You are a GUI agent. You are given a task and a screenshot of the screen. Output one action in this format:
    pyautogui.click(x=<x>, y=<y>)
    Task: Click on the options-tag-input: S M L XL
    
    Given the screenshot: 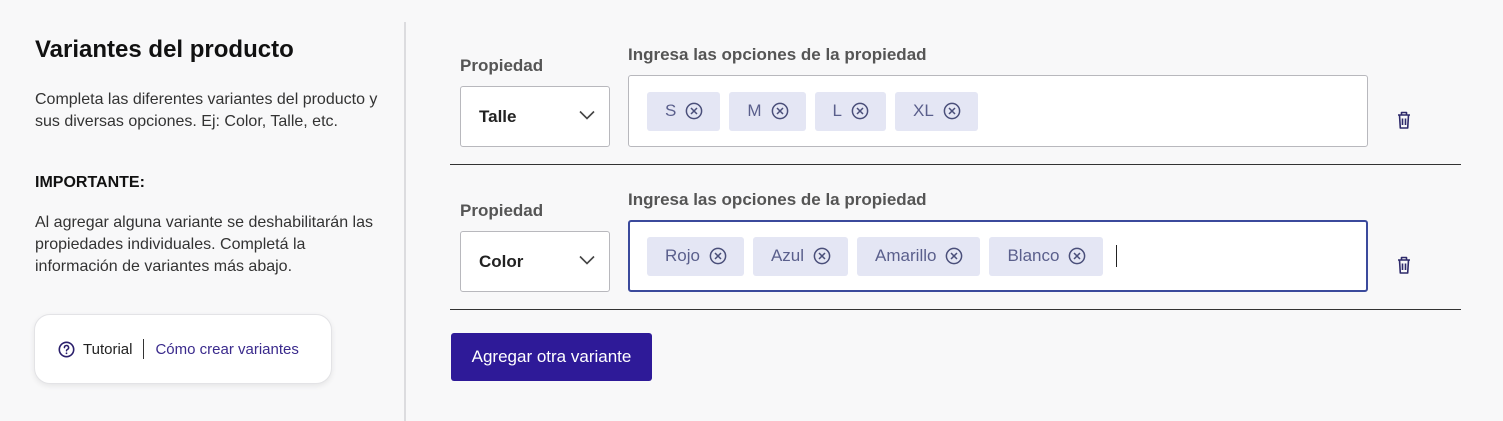 What is the action you would take?
    pyautogui.click(x=998, y=111)
    